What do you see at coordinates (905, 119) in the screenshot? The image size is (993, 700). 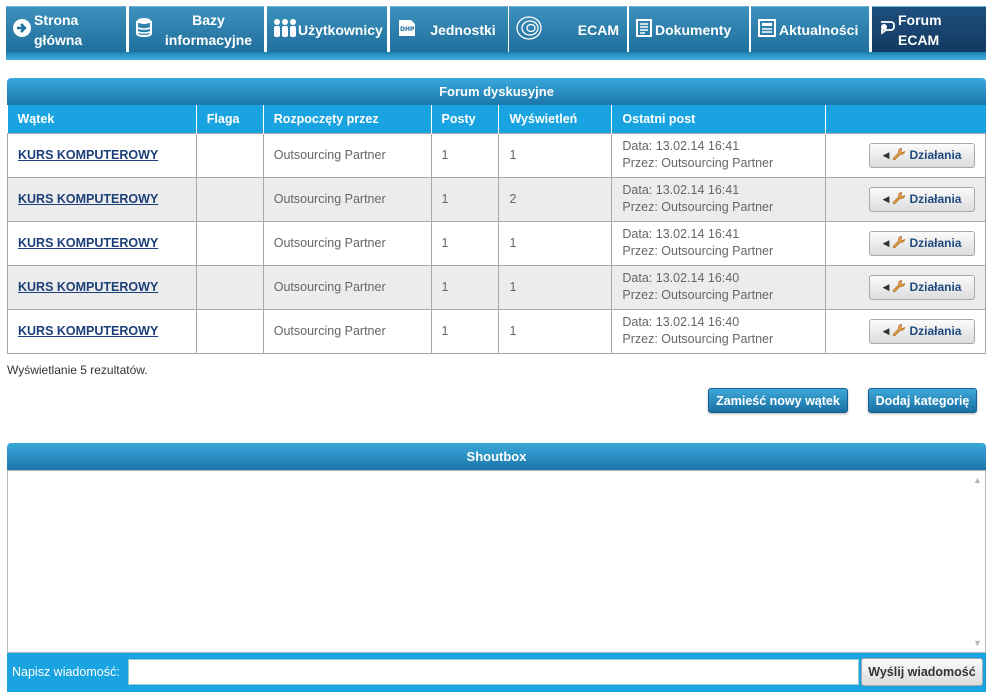 I see `col-actions` at bounding box center [905, 119].